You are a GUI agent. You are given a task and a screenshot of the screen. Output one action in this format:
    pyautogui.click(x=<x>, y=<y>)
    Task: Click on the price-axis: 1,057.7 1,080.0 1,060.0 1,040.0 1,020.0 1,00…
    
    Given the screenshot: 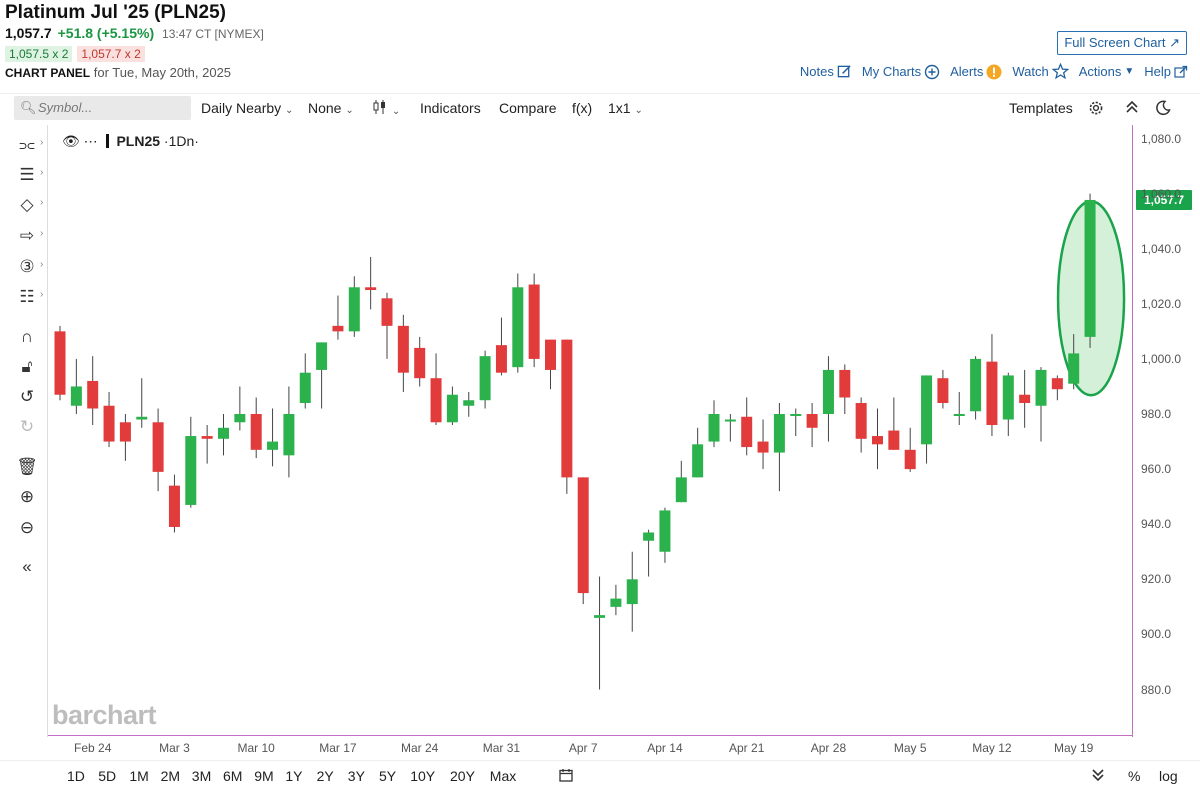 What is the action you would take?
    pyautogui.click(x=1166, y=431)
    